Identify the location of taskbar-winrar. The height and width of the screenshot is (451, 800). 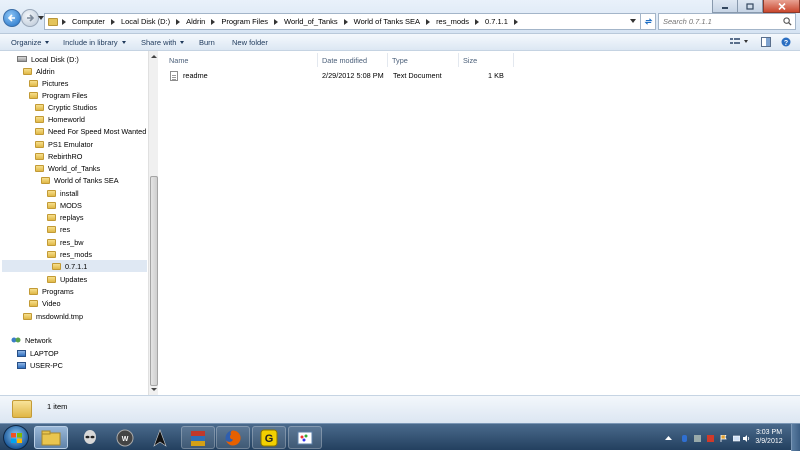
(198, 437).